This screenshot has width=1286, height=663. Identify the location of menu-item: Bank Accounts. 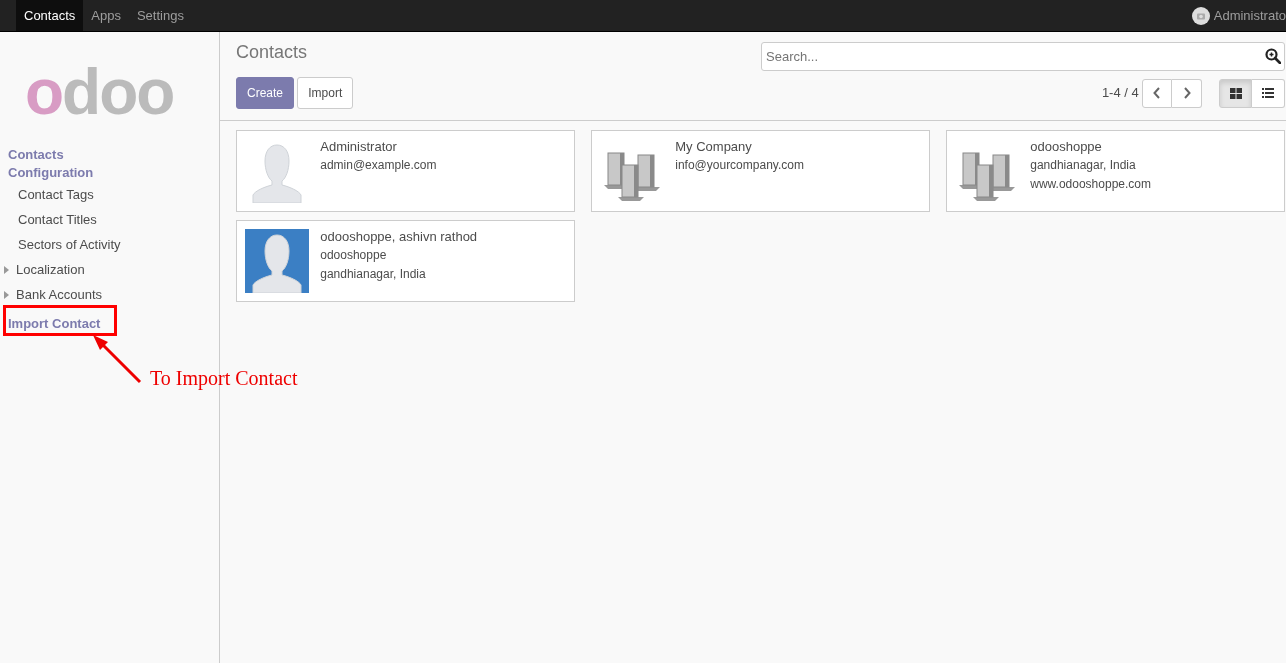
(109, 294).